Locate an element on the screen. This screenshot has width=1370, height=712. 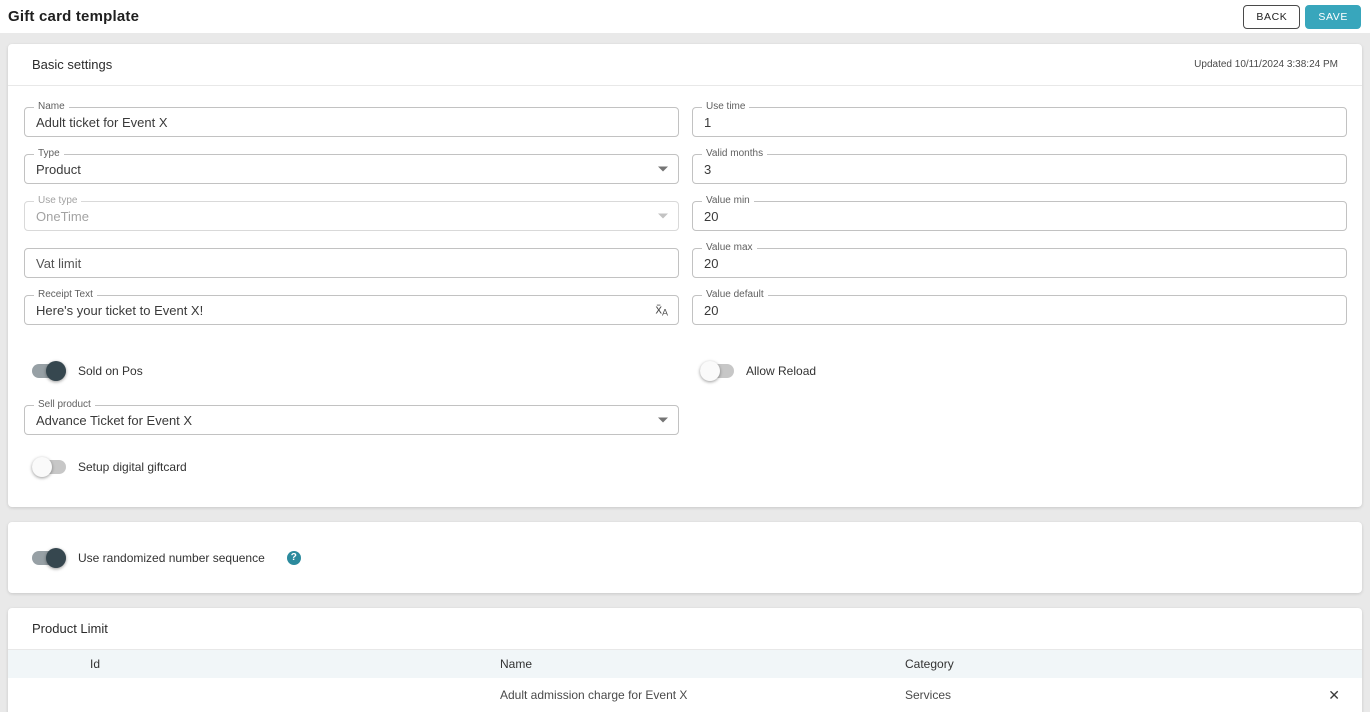
sell-product-row: Sell product Advance Ticket for Event X is located at coordinates (685, 417).